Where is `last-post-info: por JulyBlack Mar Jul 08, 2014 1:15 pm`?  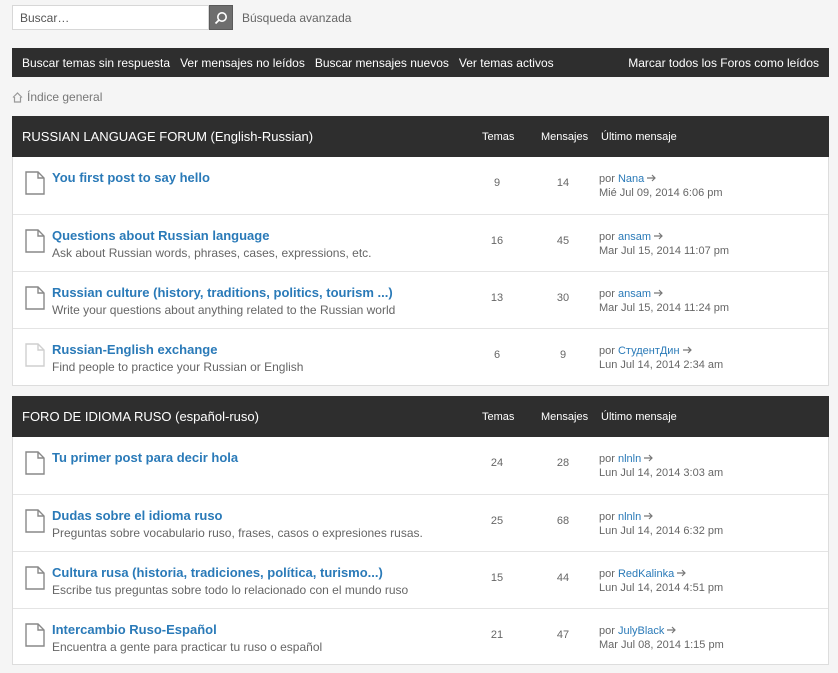 last-post-info: por JulyBlack Mar Jul 08, 2014 1:15 pm is located at coordinates (661, 638).